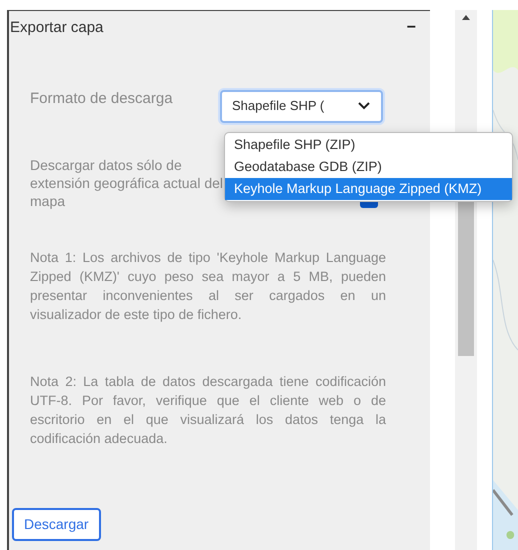 The width and height of the screenshot is (518, 550). Describe the element at coordinates (127, 183) in the screenshot. I see `extent-label: extensión geográfica actual del` at that location.